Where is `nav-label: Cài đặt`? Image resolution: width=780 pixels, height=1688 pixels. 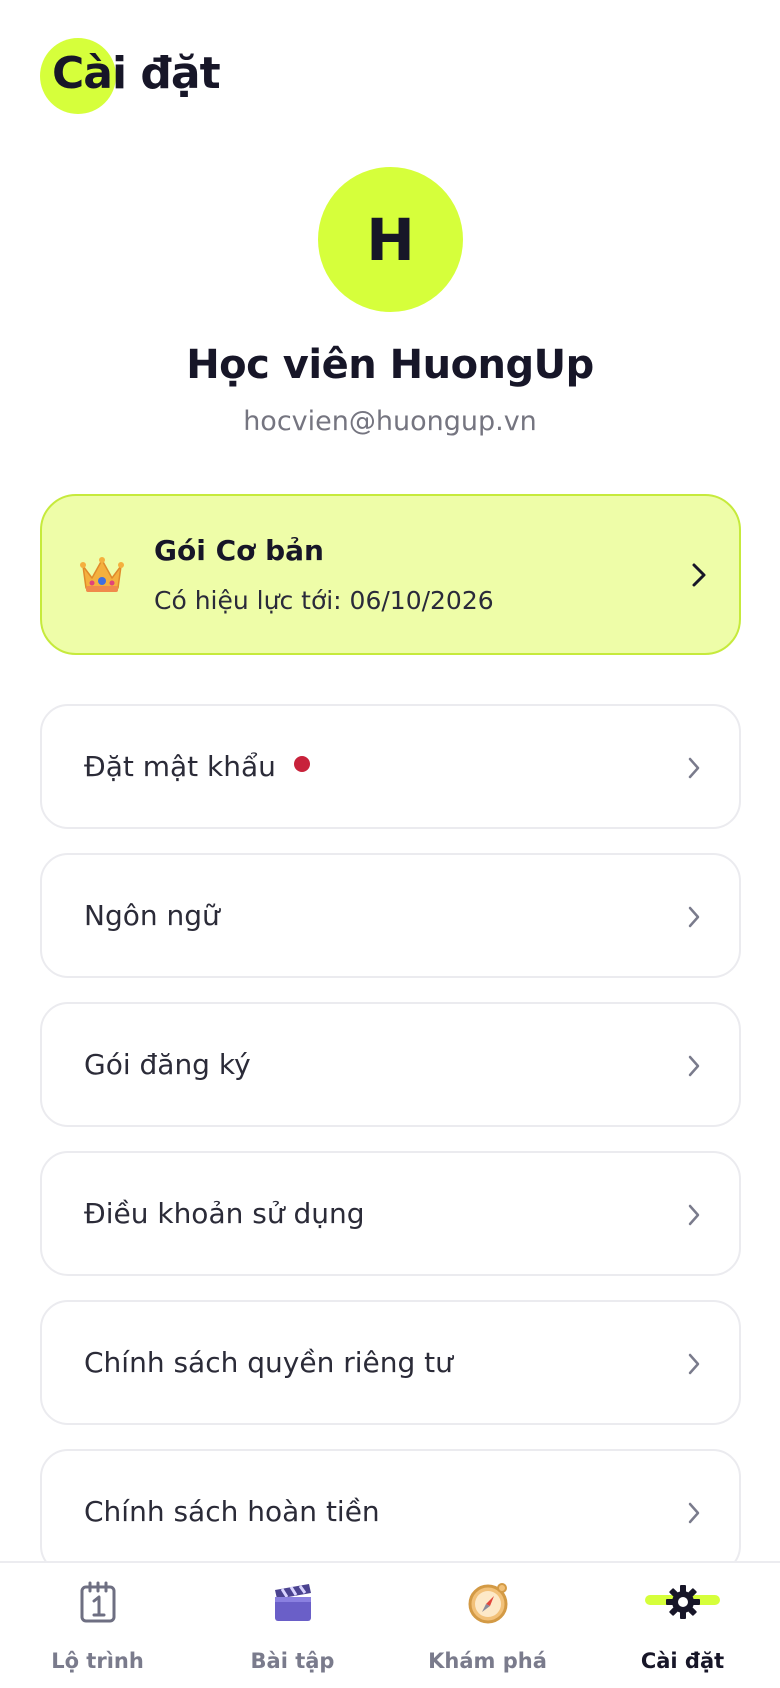
nav-label: Cài đặt is located at coordinates (682, 1661).